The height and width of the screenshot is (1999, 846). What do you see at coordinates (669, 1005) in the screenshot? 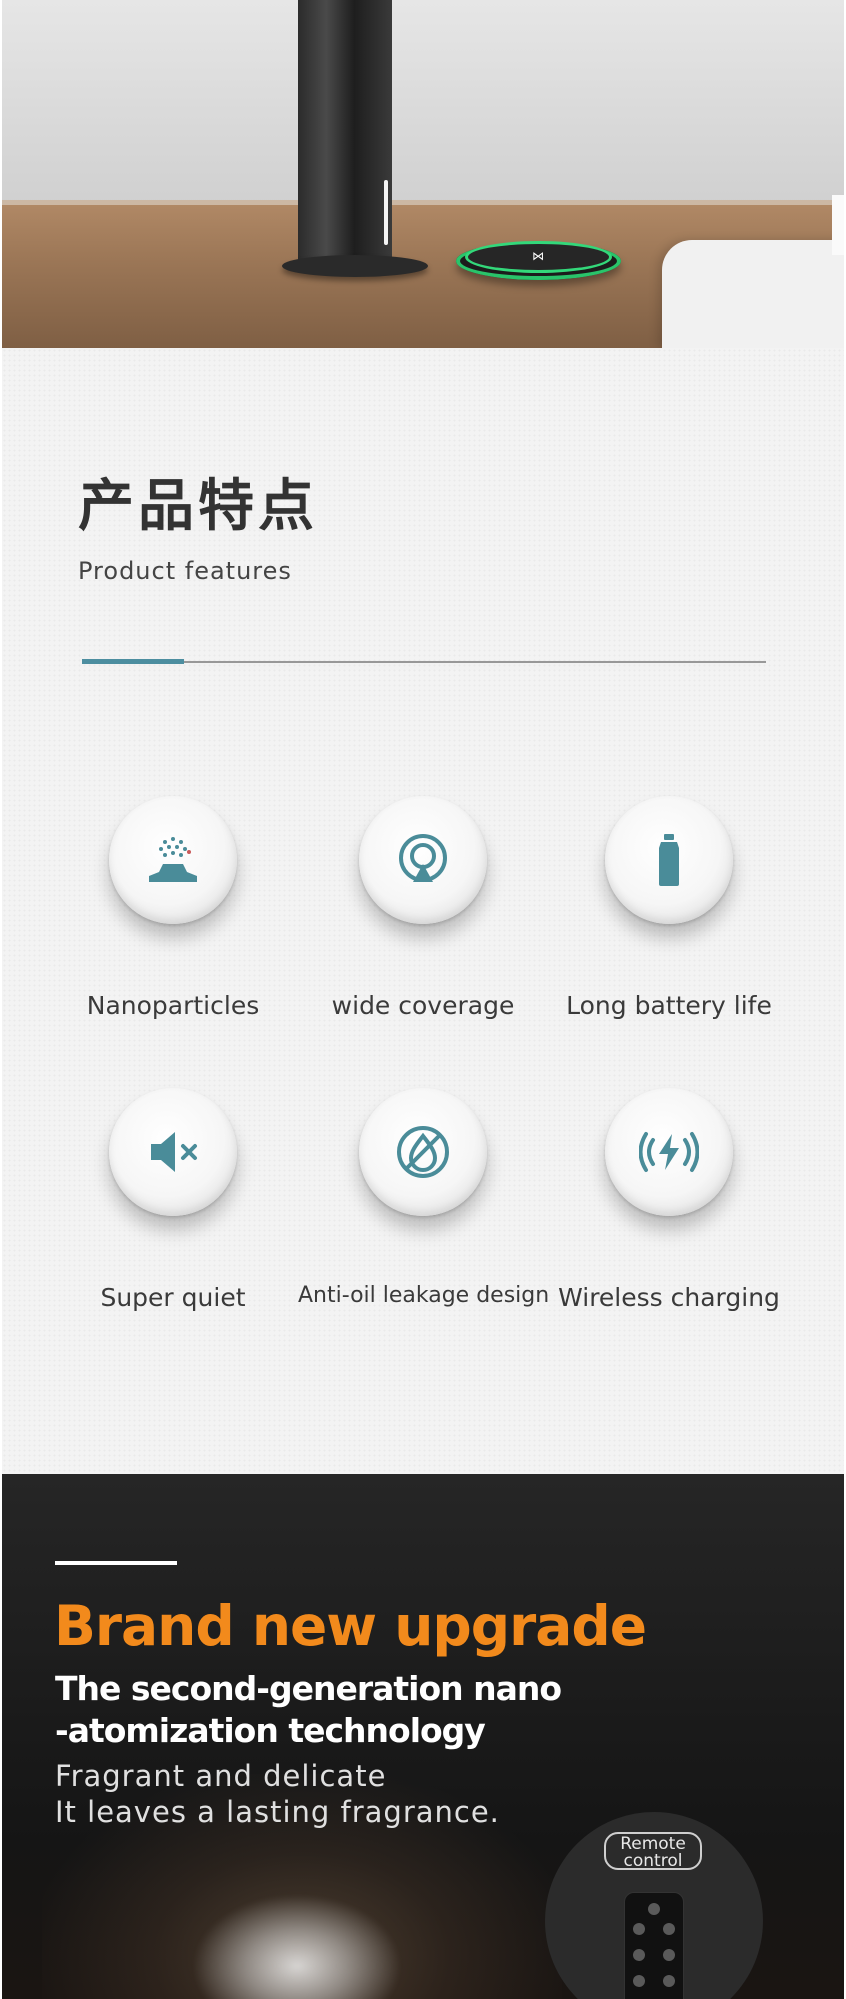
I see `feature-label: Long battery life` at bounding box center [669, 1005].